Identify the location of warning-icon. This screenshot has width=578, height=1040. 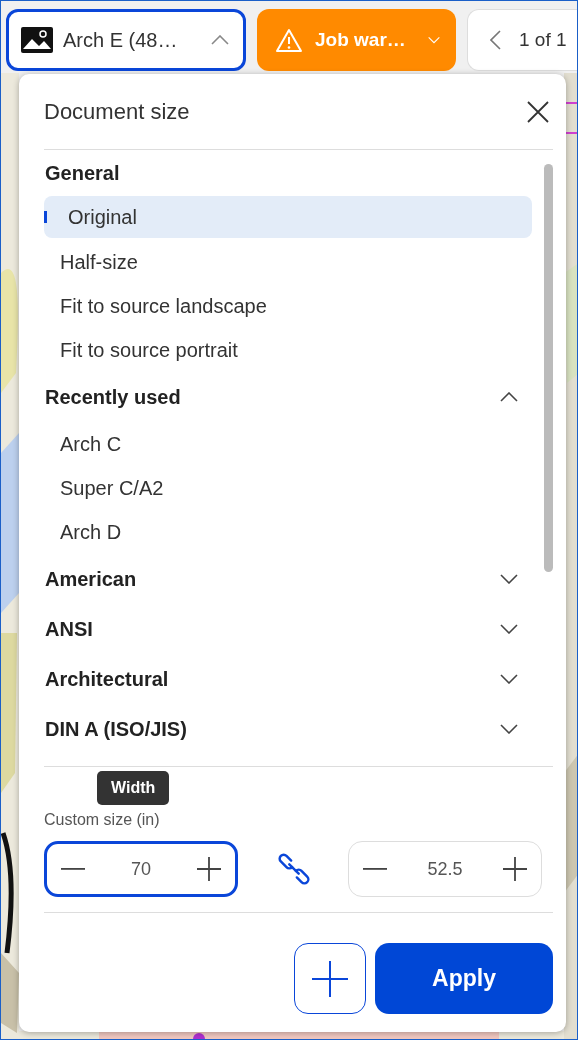
(289, 40).